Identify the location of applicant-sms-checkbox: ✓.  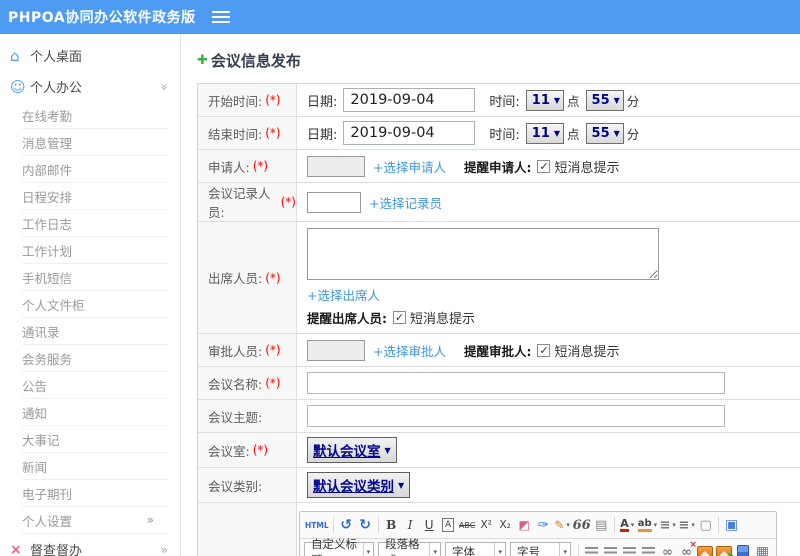
(544, 166).